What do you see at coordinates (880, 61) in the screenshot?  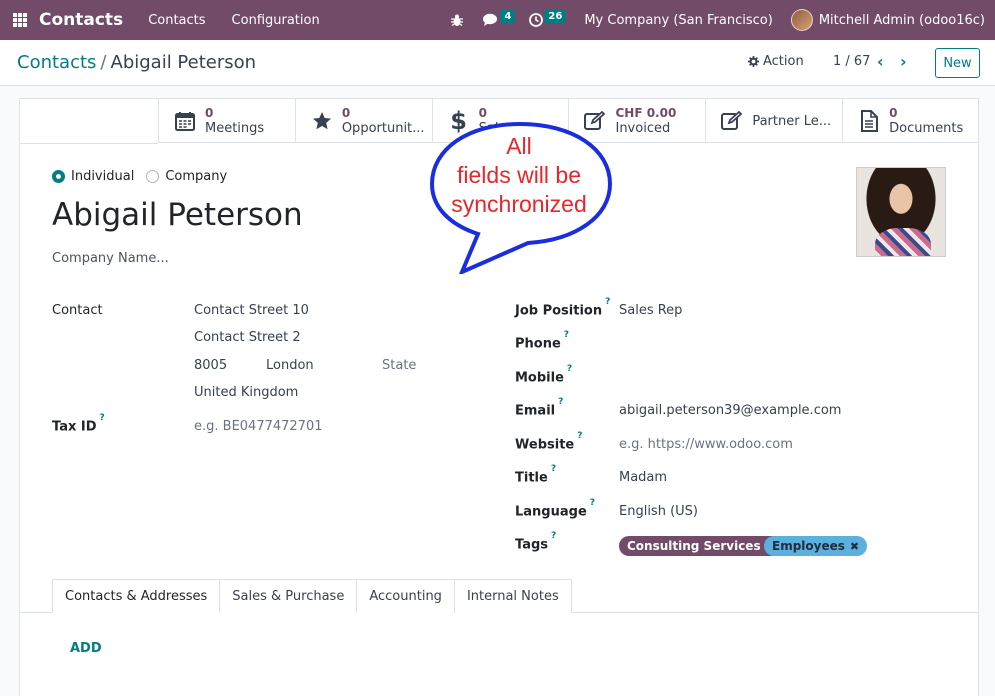 I see `chevron-left-icon: ‹` at bounding box center [880, 61].